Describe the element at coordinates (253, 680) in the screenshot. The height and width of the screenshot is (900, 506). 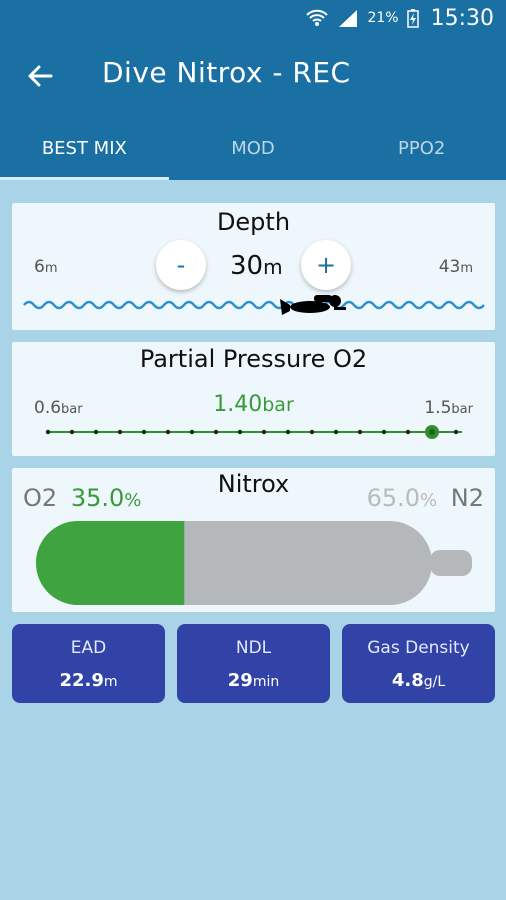
I see `ndl-value: 29min` at that location.